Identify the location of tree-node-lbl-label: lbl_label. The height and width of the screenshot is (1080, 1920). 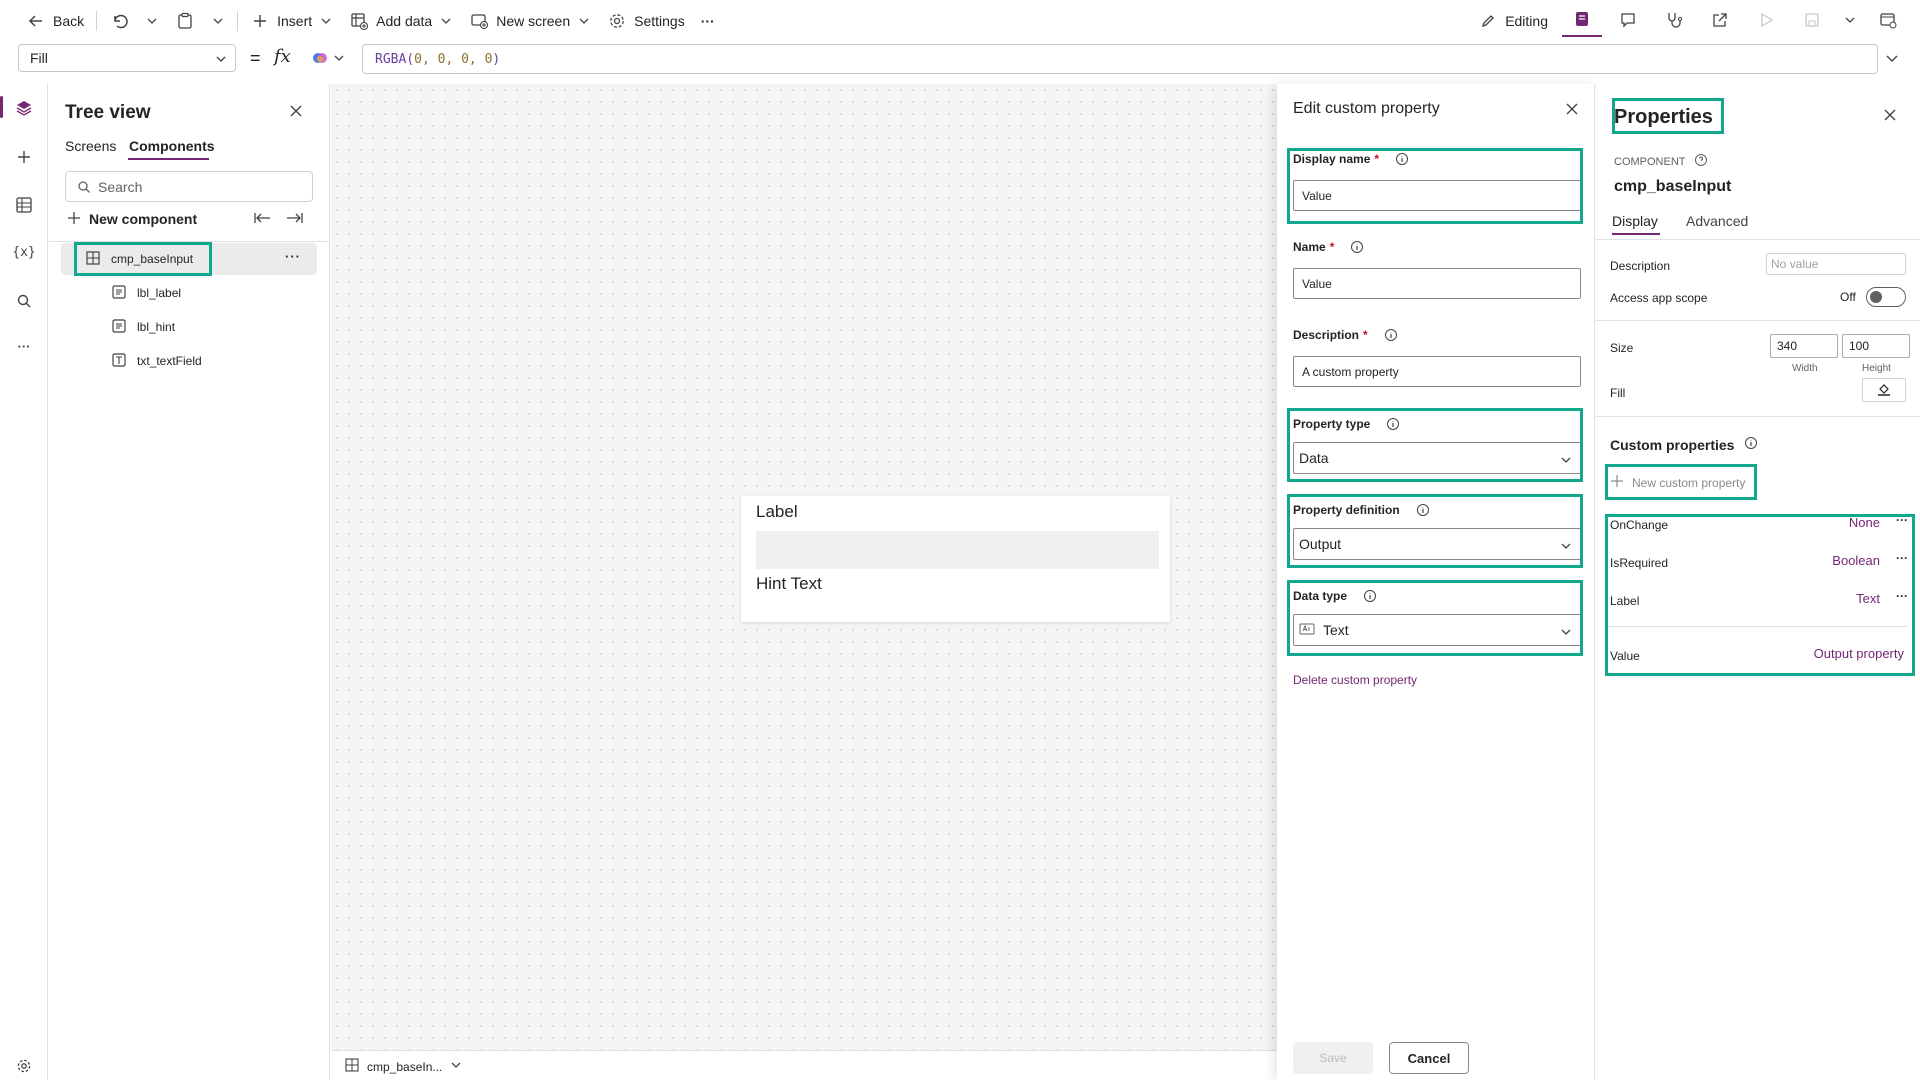
(146, 293).